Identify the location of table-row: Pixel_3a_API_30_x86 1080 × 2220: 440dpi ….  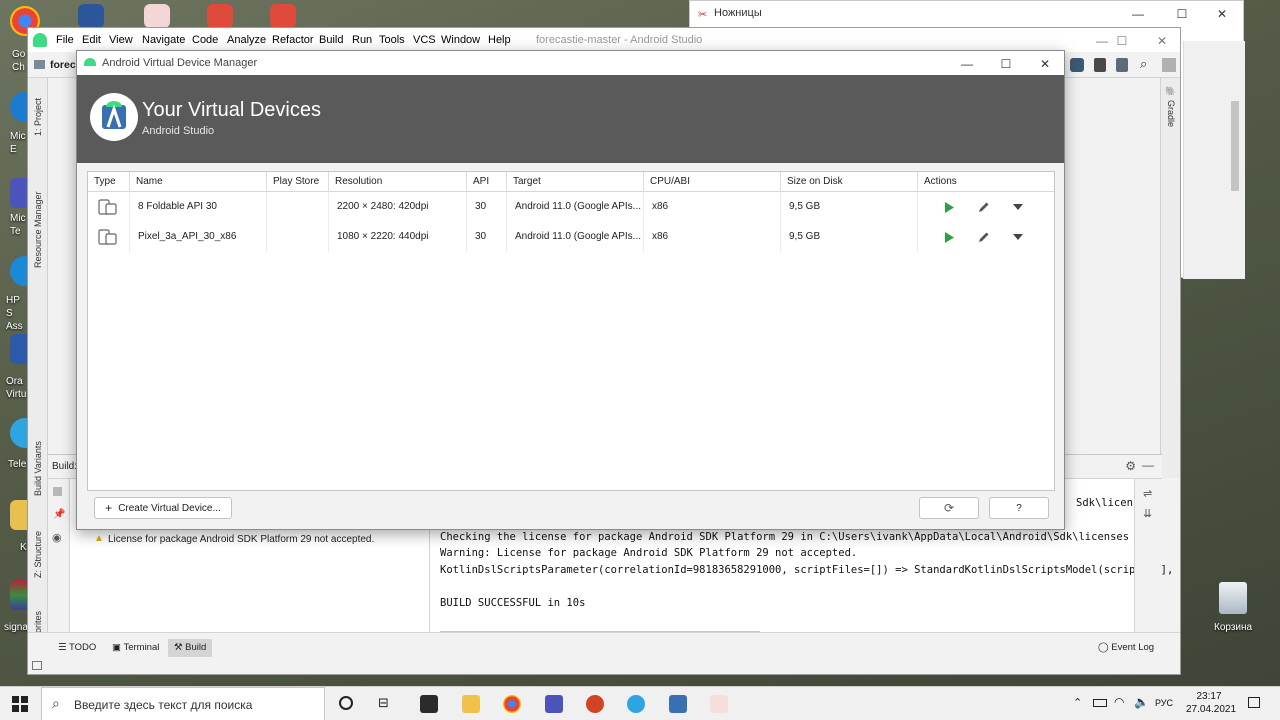
(571, 237).